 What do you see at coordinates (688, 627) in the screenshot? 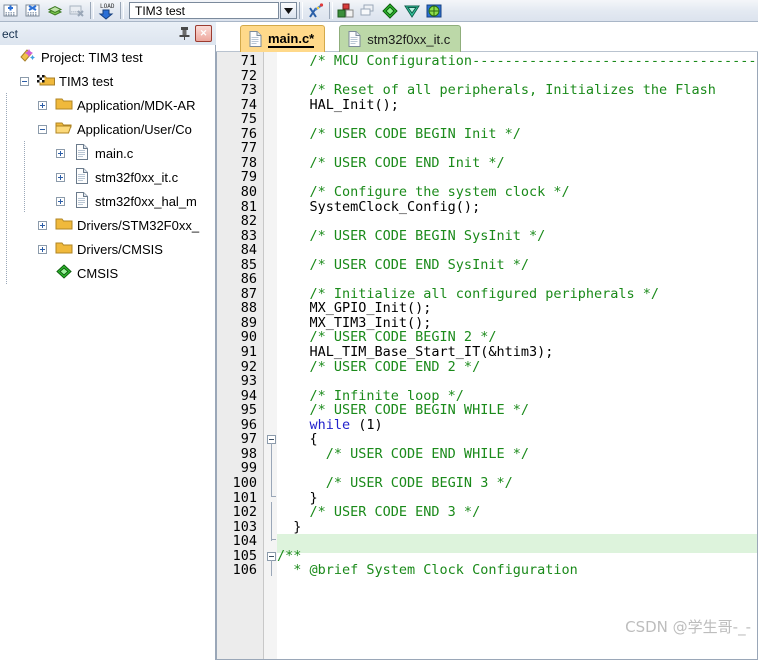
I see `watermark: CSDN @学生哥-_-` at bounding box center [688, 627].